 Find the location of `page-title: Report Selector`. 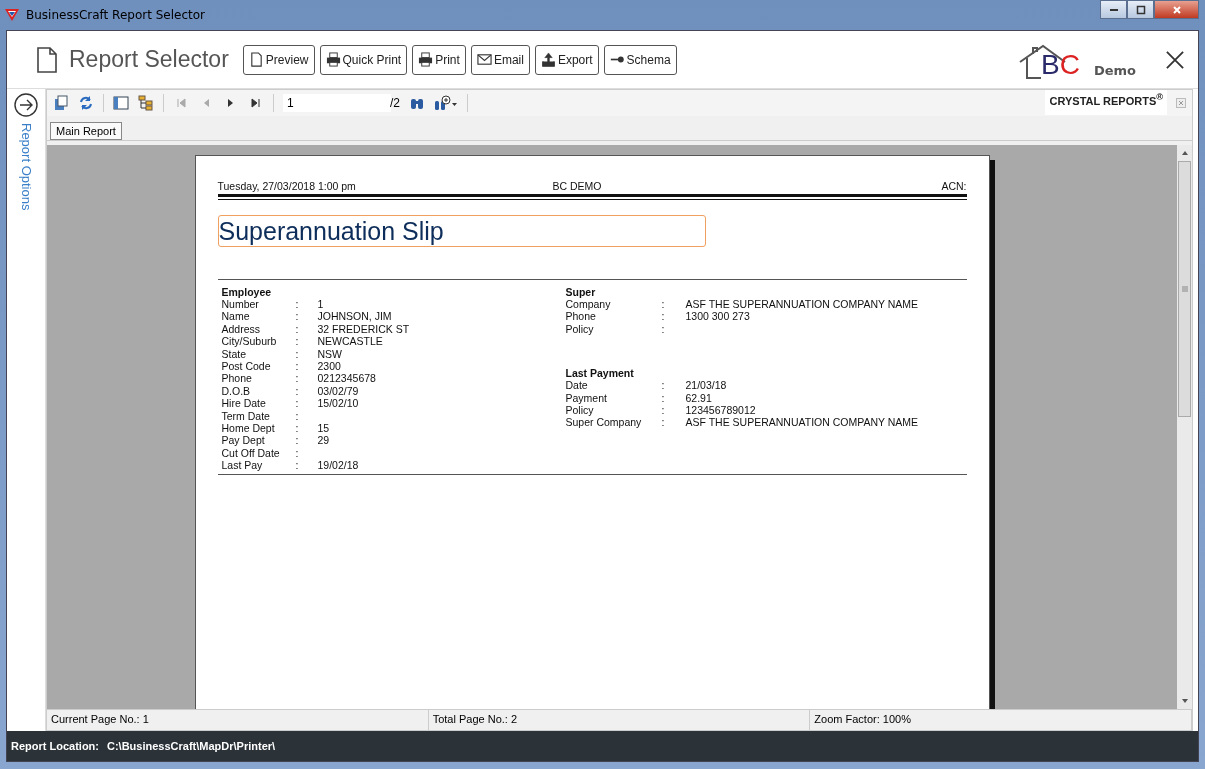

page-title: Report Selector is located at coordinates (149, 59).